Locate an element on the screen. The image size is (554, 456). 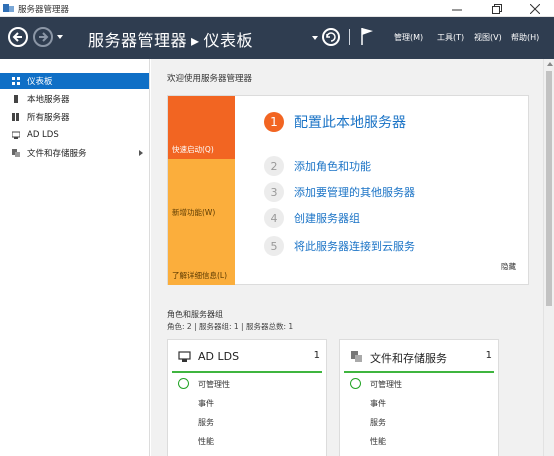
sidebar-item-label: 本地服务器 is located at coordinates (48, 100).